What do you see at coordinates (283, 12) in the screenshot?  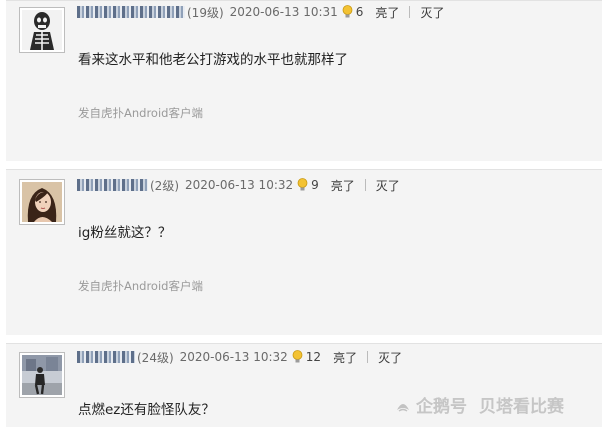 I see `post-datetime: 2020-06-13 10:31` at bounding box center [283, 12].